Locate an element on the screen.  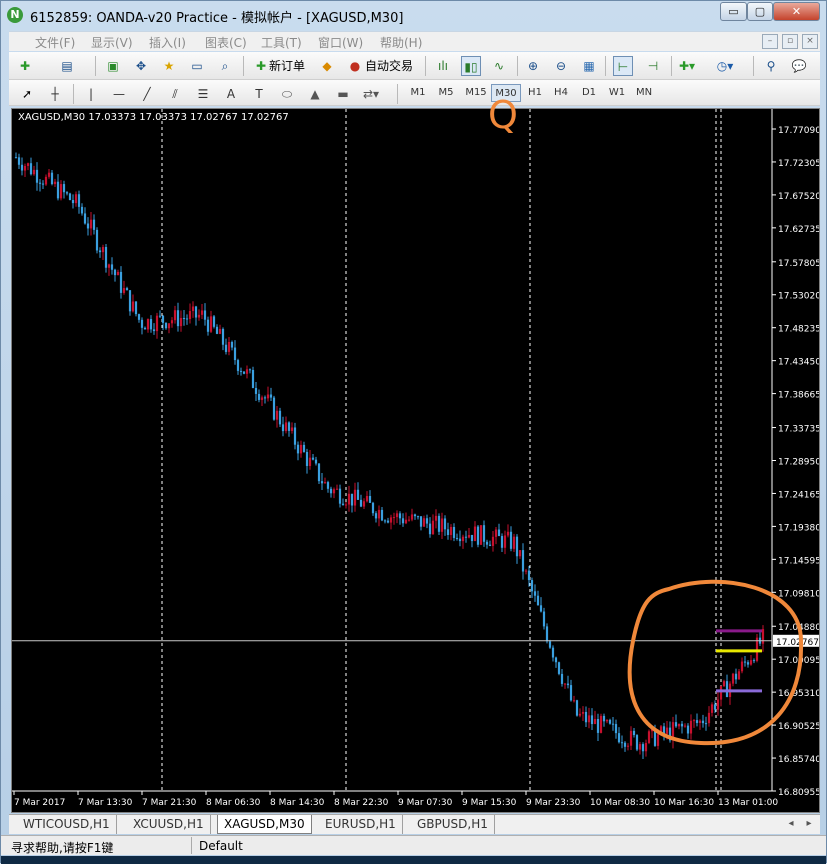
tab-gbpusd: GBPUSD,H1 is located at coordinates (453, 824).